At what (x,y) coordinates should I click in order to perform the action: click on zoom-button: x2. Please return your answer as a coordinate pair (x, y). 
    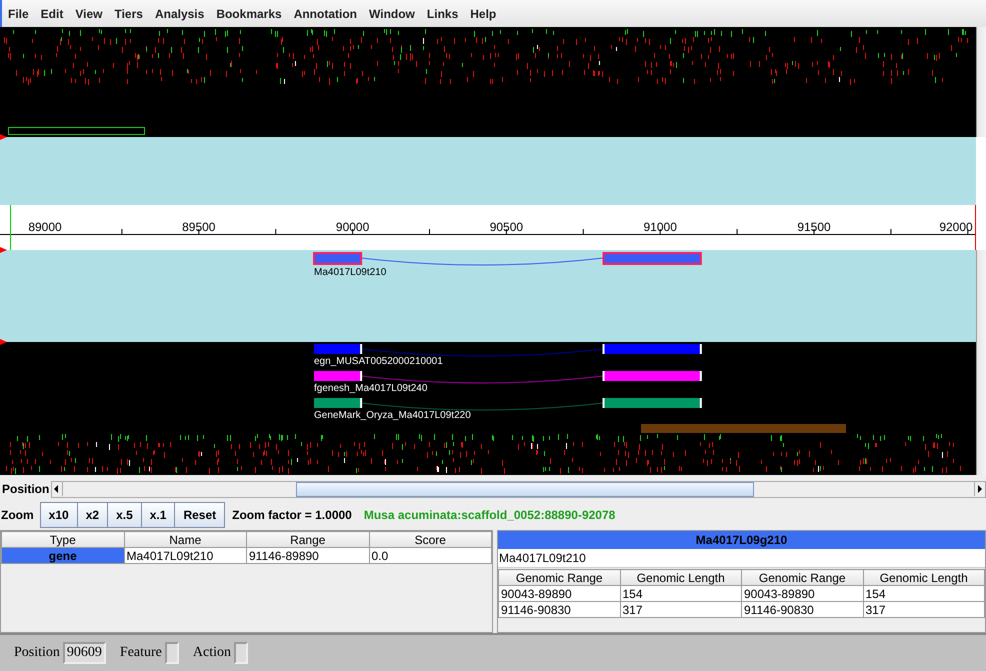
    Looking at the image, I should click on (92, 515).